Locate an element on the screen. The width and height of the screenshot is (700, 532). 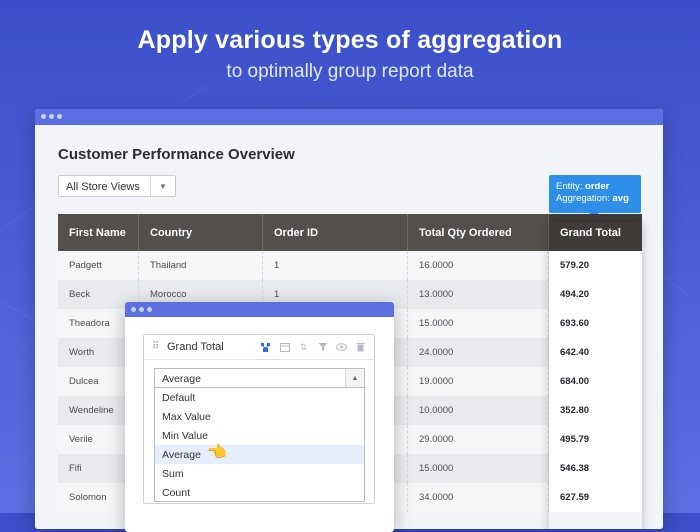
aggregation-select: Average ▲ is located at coordinates (259, 378).